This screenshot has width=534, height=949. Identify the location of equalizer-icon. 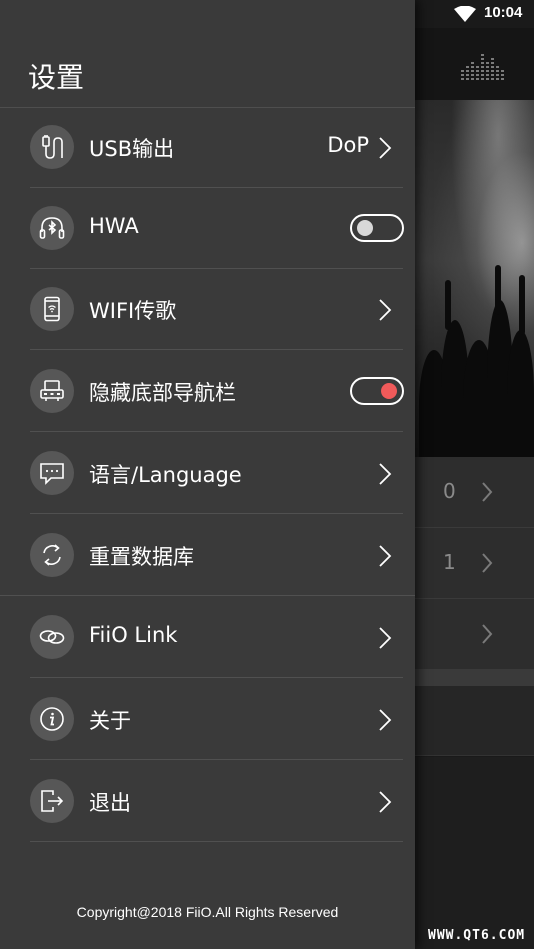
(482, 67).